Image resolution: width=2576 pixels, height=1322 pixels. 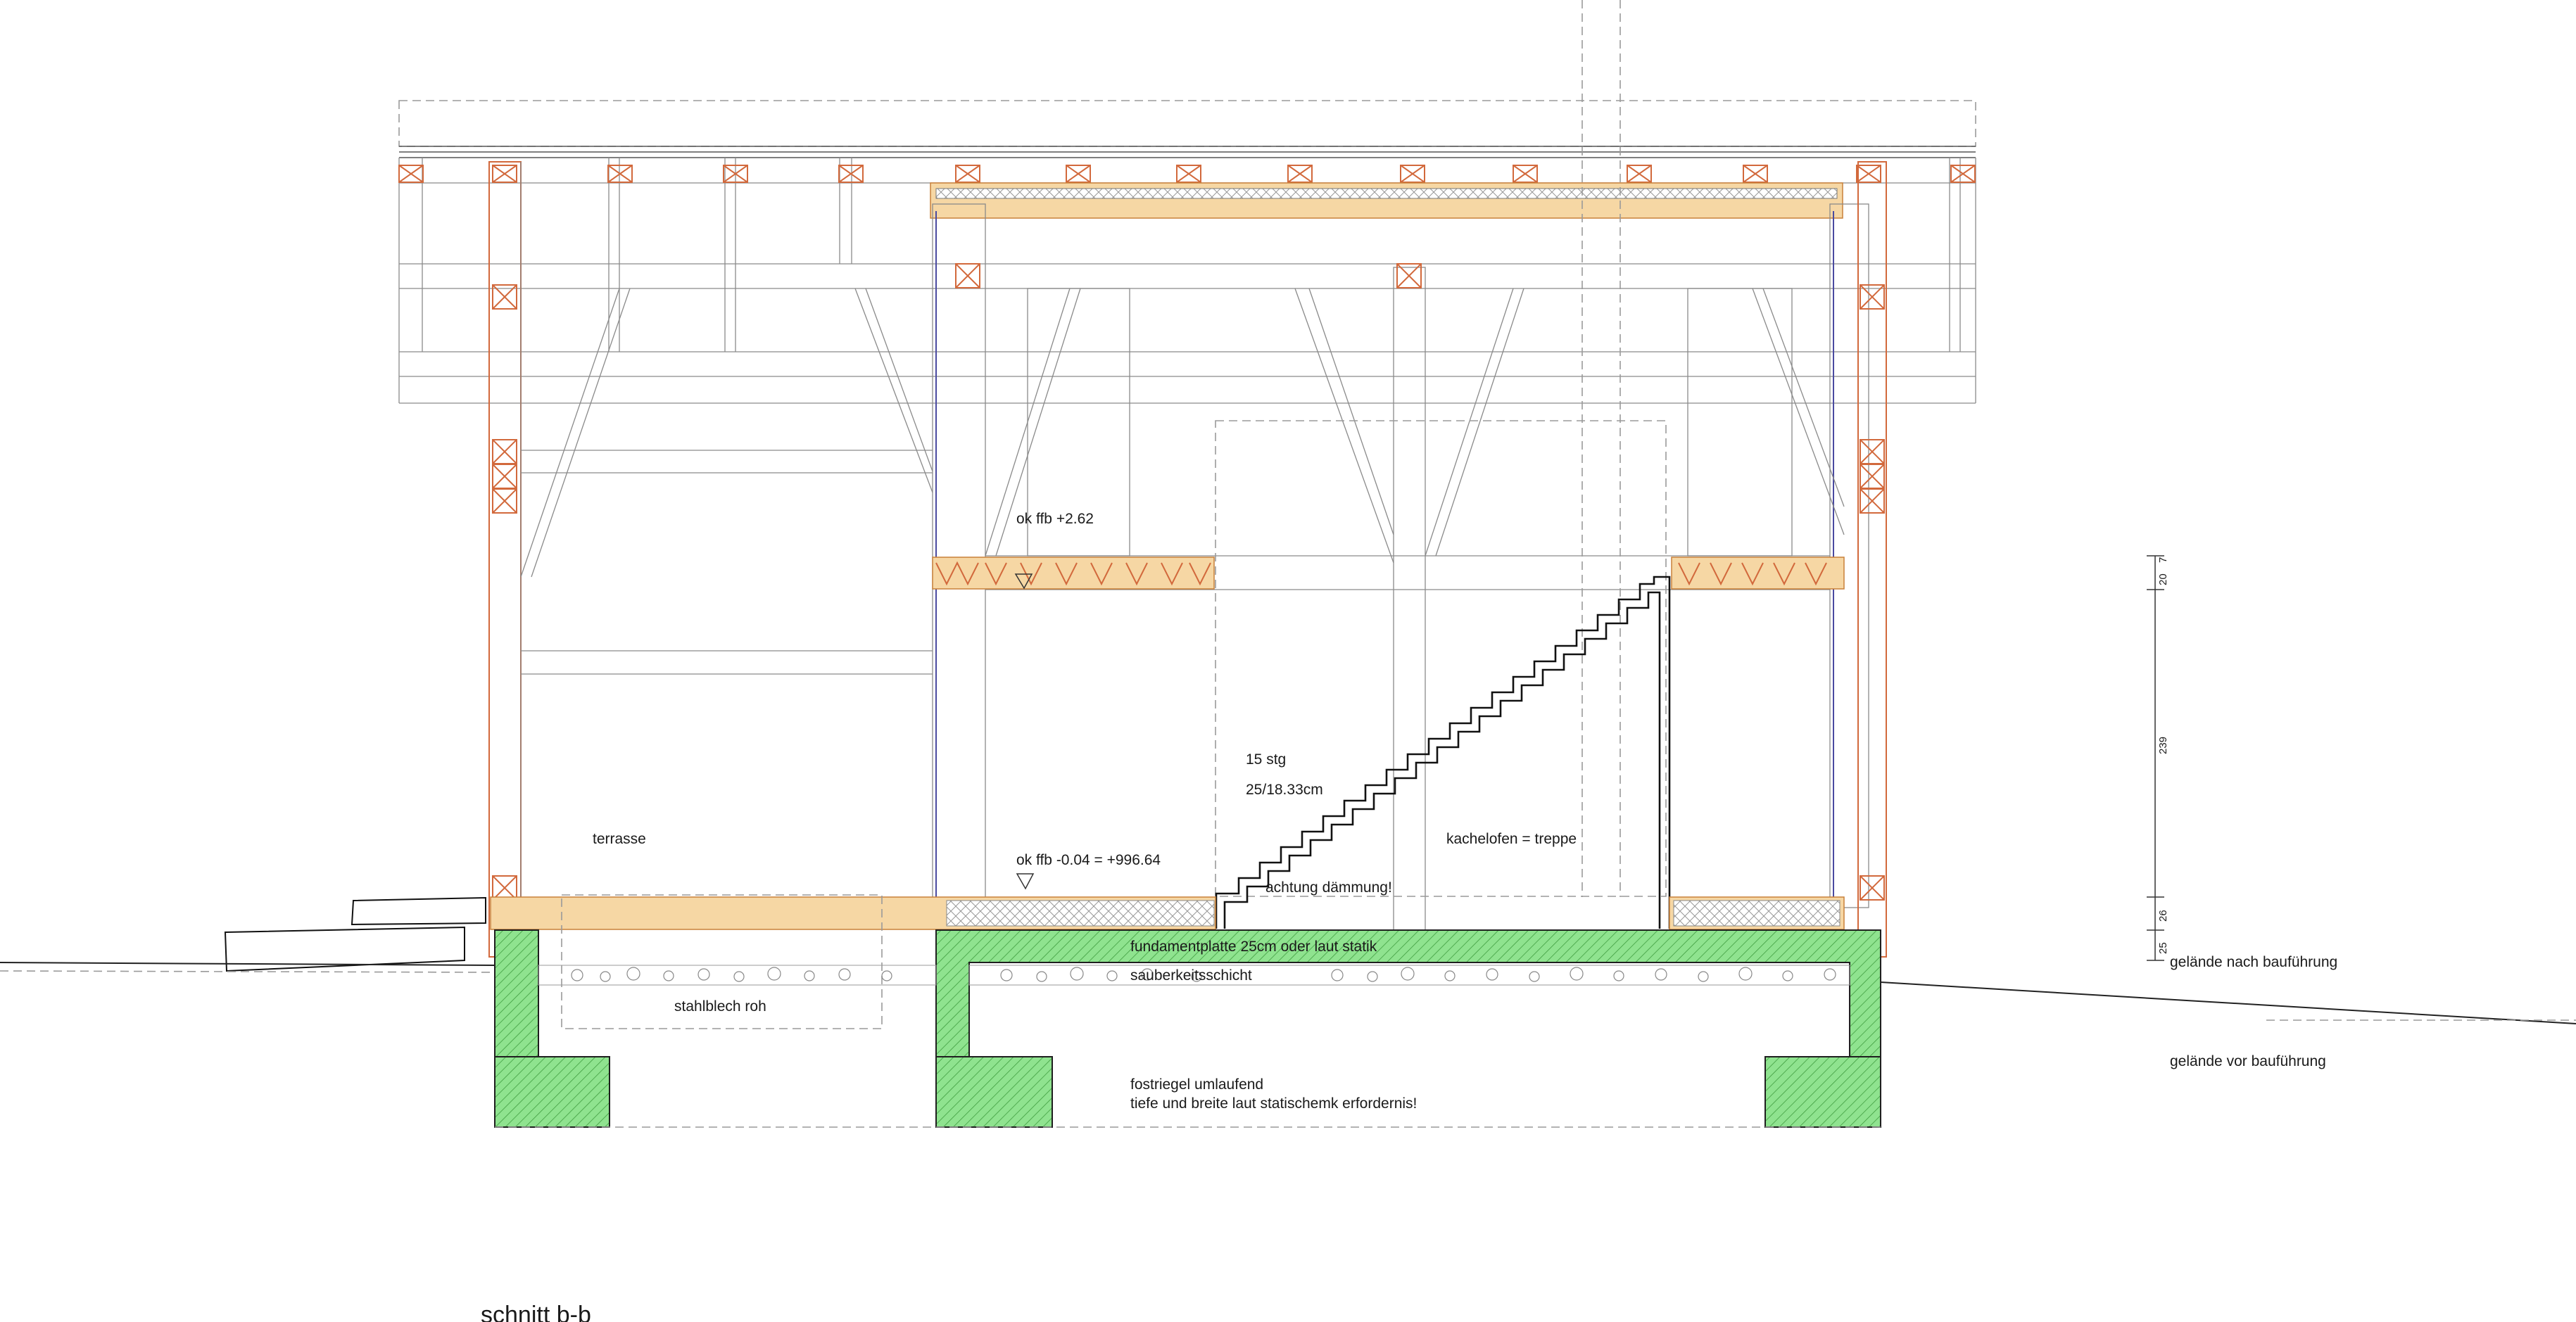 What do you see at coordinates (2248, 1061) in the screenshot?
I see `label-terrain-before: gelände vor bauführung` at bounding box center [2248, 1061].